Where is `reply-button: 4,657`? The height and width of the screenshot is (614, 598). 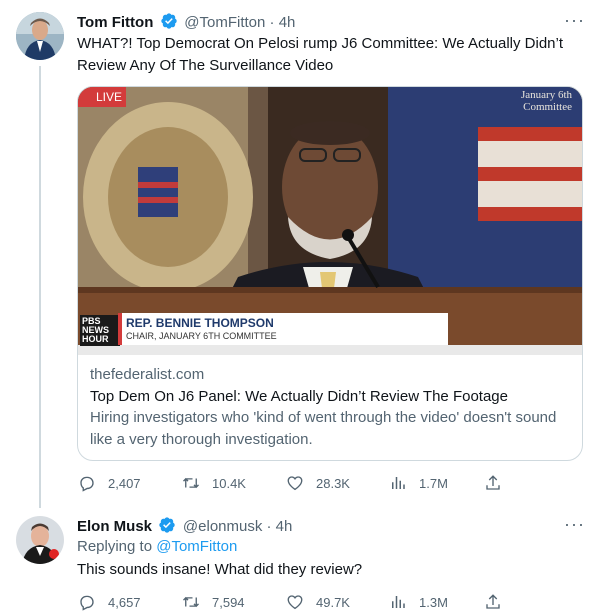
reply-button: 4,657 is located at coordinates (109, 602).